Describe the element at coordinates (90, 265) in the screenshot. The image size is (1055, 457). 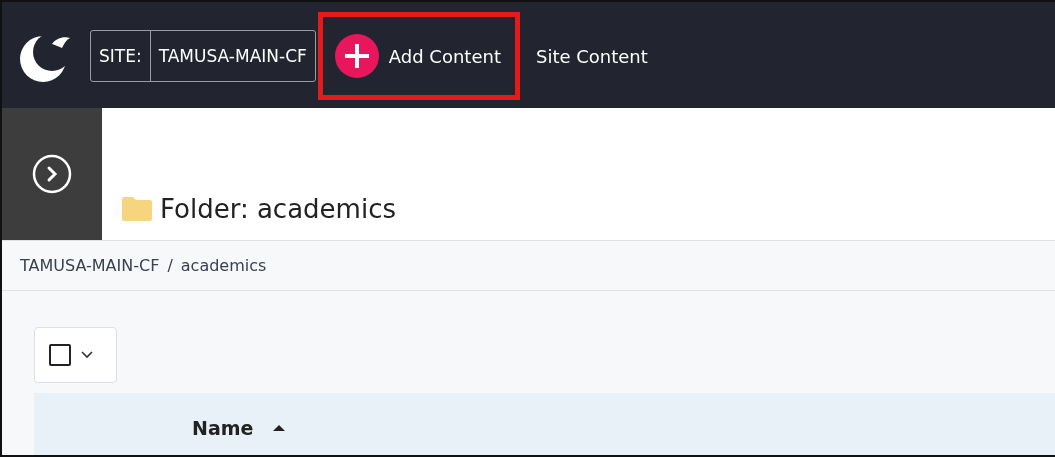
I see `breadcrumb-link: TAMUSA-MAIN-CF` at that location.